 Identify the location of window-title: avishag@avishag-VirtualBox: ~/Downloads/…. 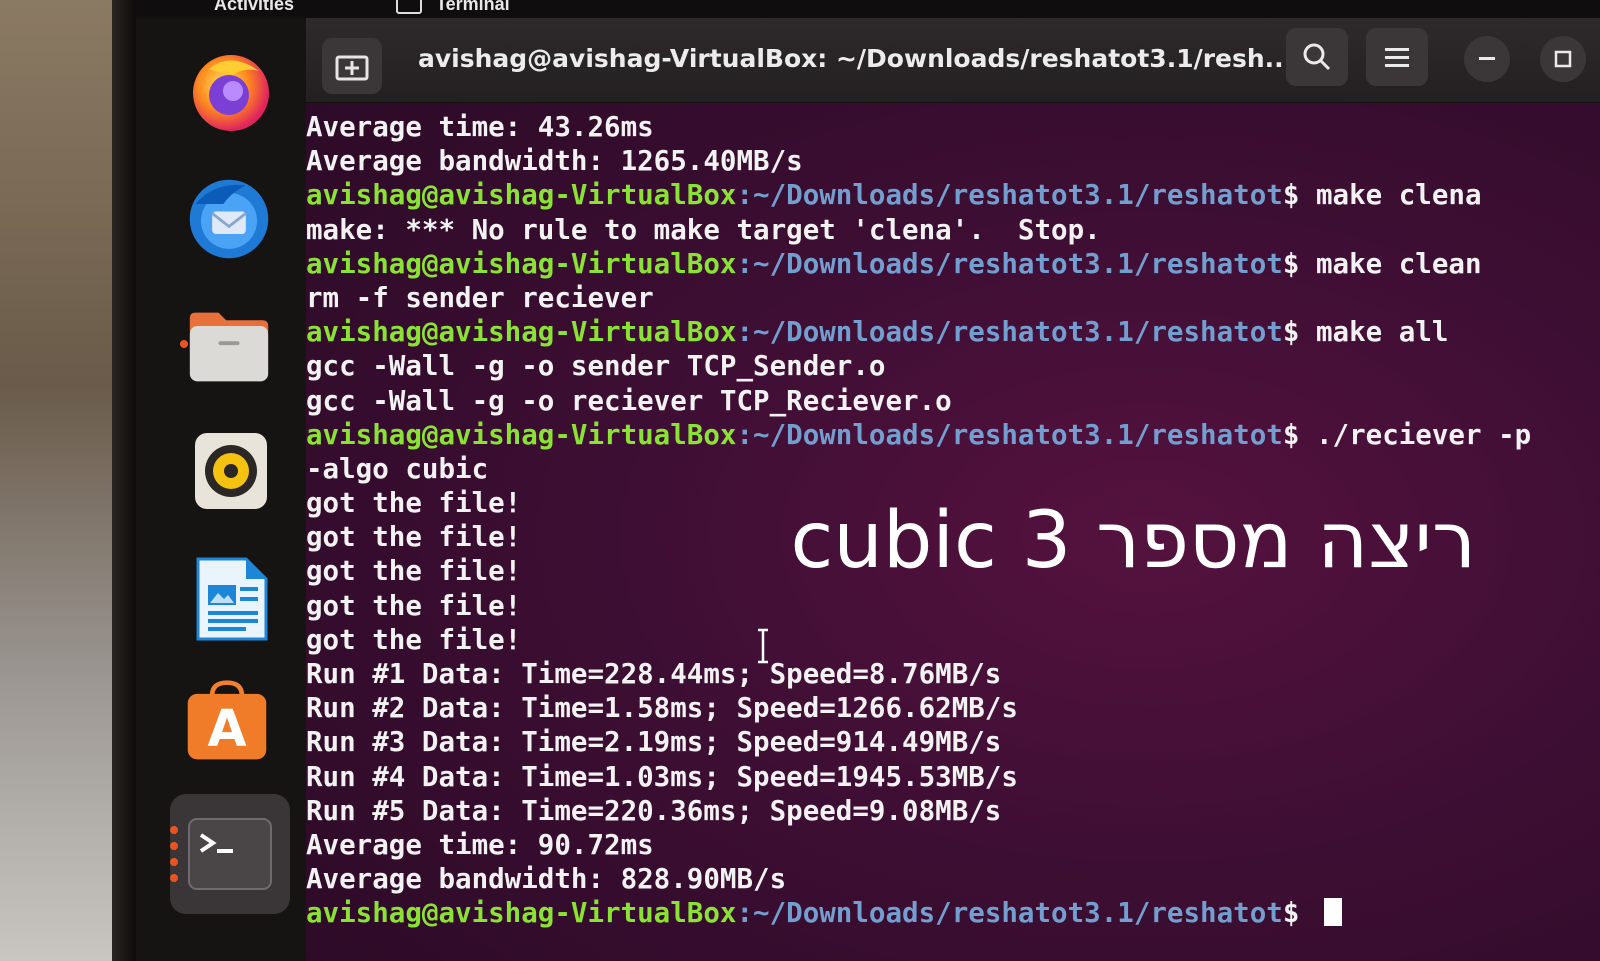
(856, 58).